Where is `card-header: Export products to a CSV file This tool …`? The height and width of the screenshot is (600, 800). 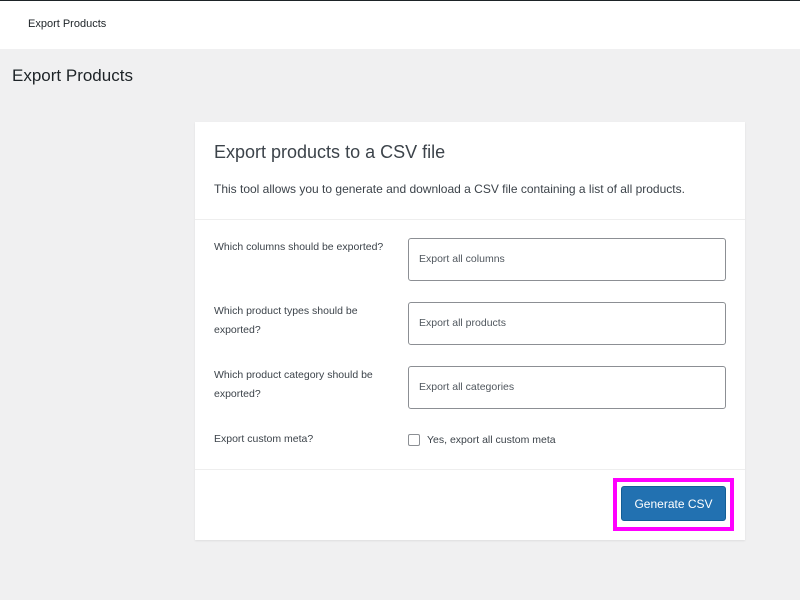 card-header: Export products to a CSV file This tool … is located at coordinates (470, 171).